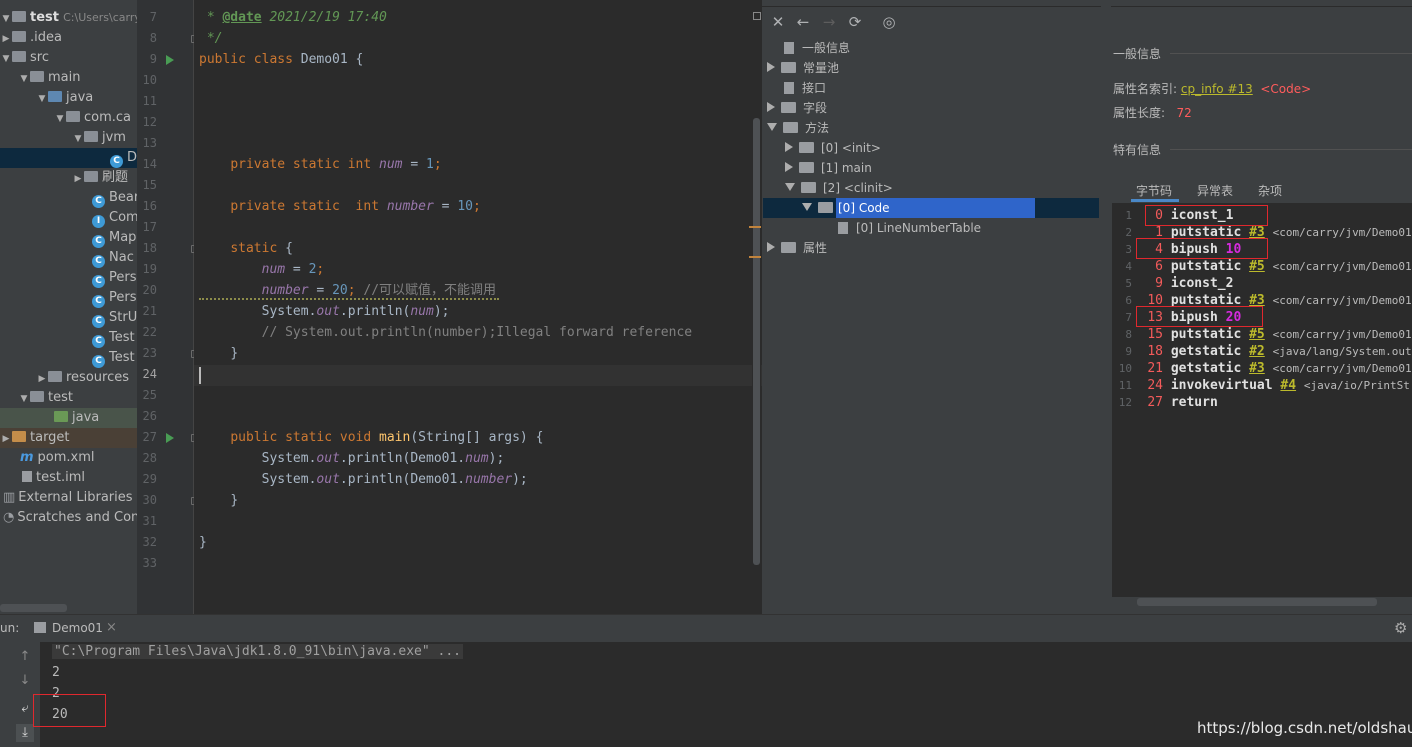 Image resolution: width=1412 pixels, height=747 pixels. What do you see at coordinates (803, 68) in the screenshot?
I see `bc-tree-constant-pool: 常量池` at bounding box center [803, 68].